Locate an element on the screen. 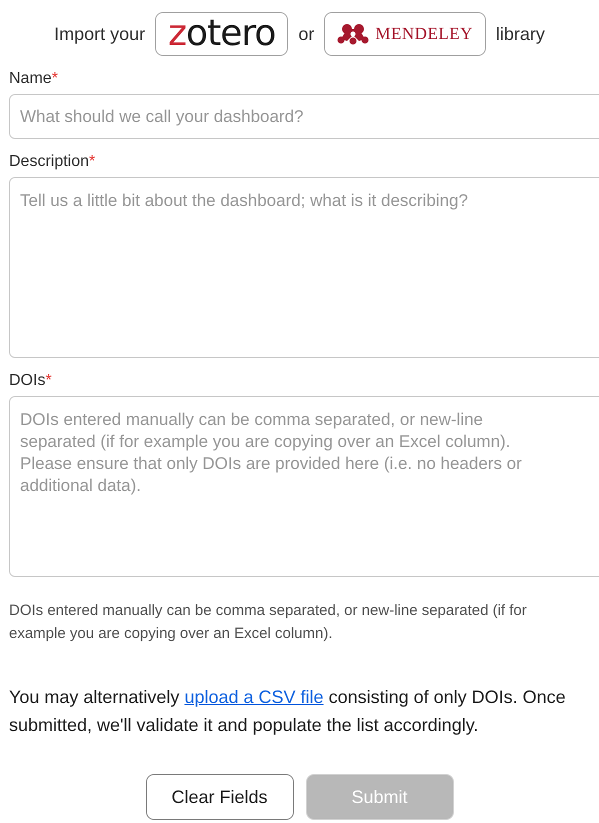 The width and height of the screenshot is (599, 823). mendeley-import-button: MENDELEY is located at coordinates (405, 34).